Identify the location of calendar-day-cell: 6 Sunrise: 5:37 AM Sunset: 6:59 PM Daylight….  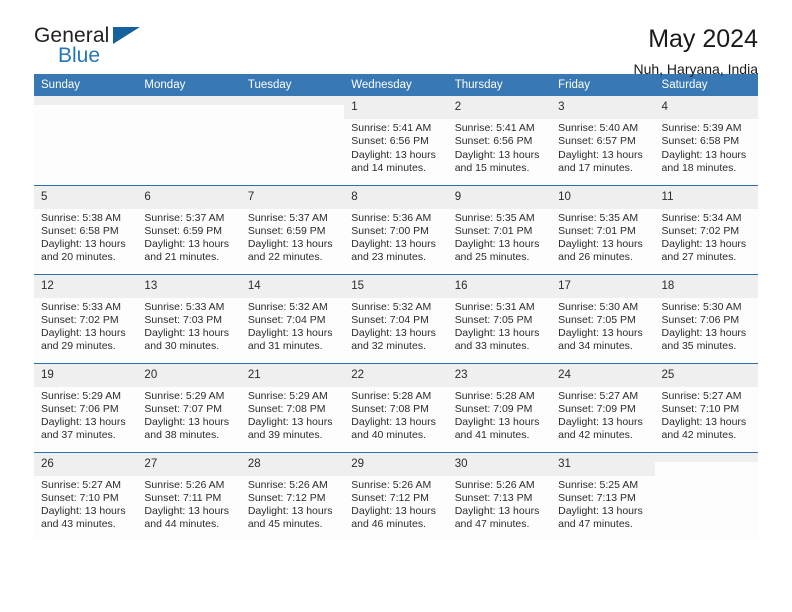
(189, 229).